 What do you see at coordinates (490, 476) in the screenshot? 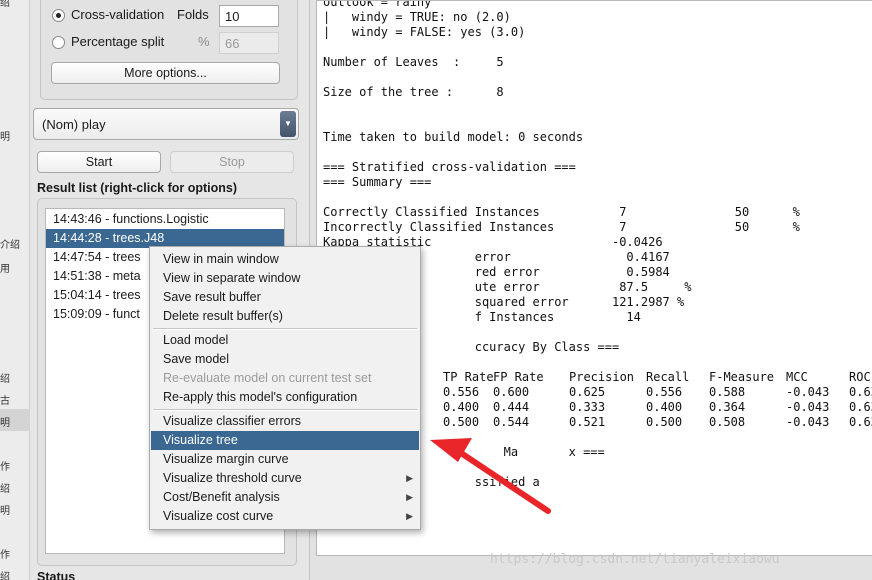
I see `red-arrow-icon` at bounding box center [490, 476].